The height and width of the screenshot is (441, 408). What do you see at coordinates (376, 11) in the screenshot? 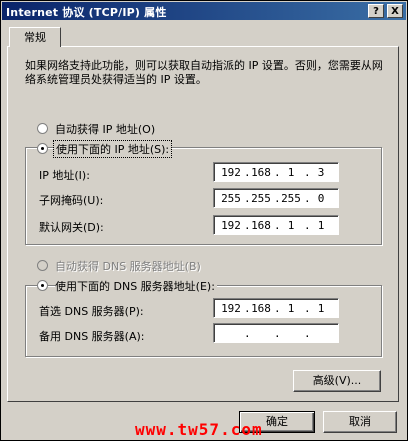
I see `help-button: ?` at bounding box center [376, 11].